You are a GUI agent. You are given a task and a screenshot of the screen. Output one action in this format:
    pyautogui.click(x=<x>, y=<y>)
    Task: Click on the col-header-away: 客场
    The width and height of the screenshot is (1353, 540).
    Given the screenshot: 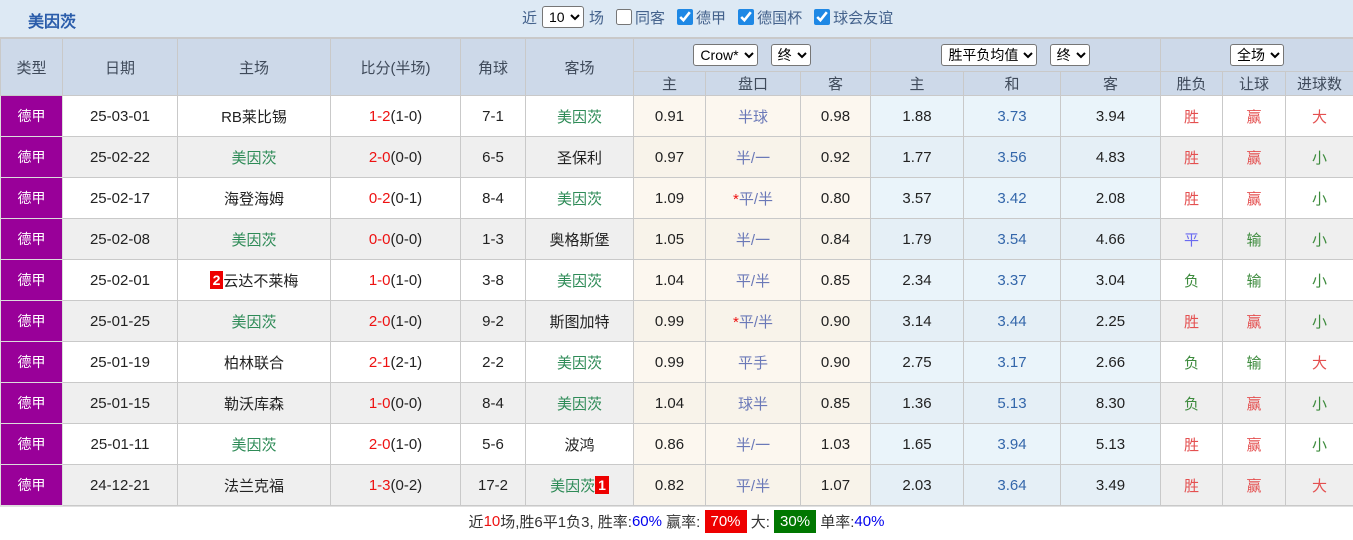 What is the action you would take?
    pyautogui.click(x=579, y=67)
    